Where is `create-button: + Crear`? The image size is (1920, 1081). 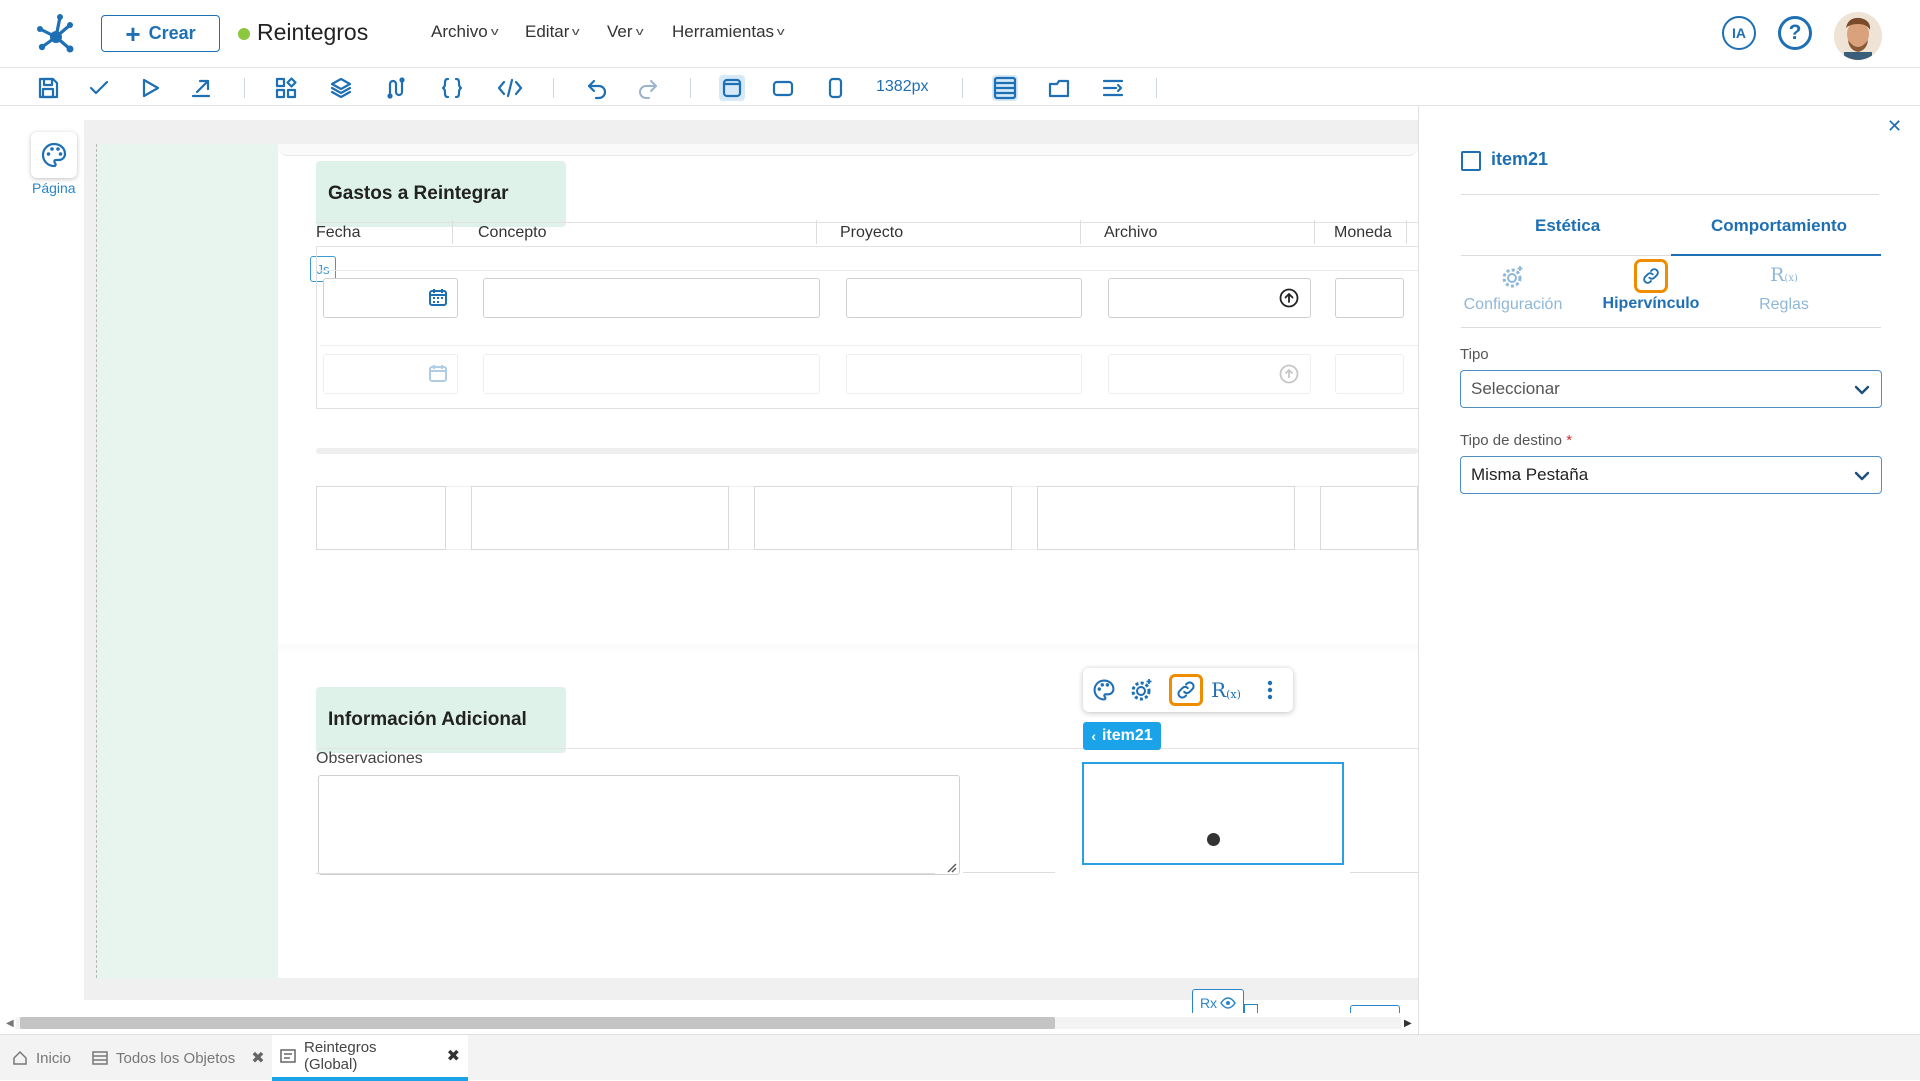 create-button: + Crear is located at coordinates (160, 33).